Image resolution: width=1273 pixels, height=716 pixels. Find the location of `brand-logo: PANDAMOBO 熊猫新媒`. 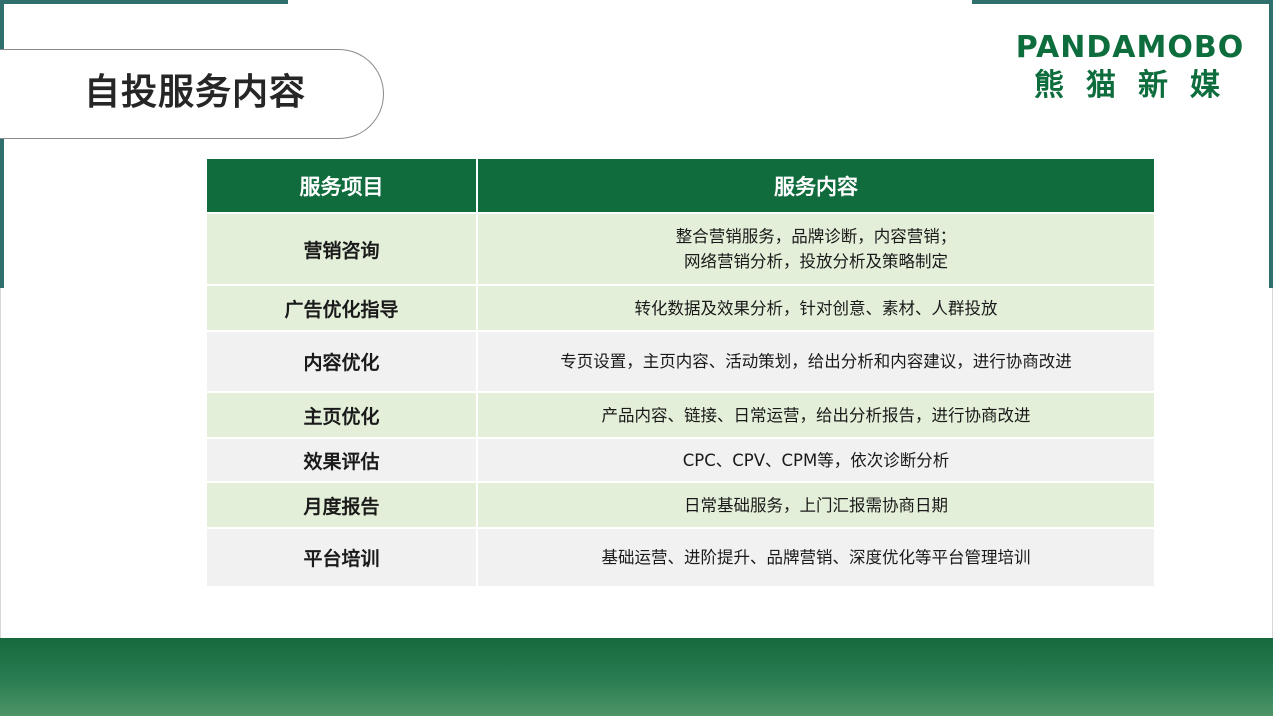

brand-logo: PANDAMOBO 熊猫新媒 is located at coordinates (1130, 68).